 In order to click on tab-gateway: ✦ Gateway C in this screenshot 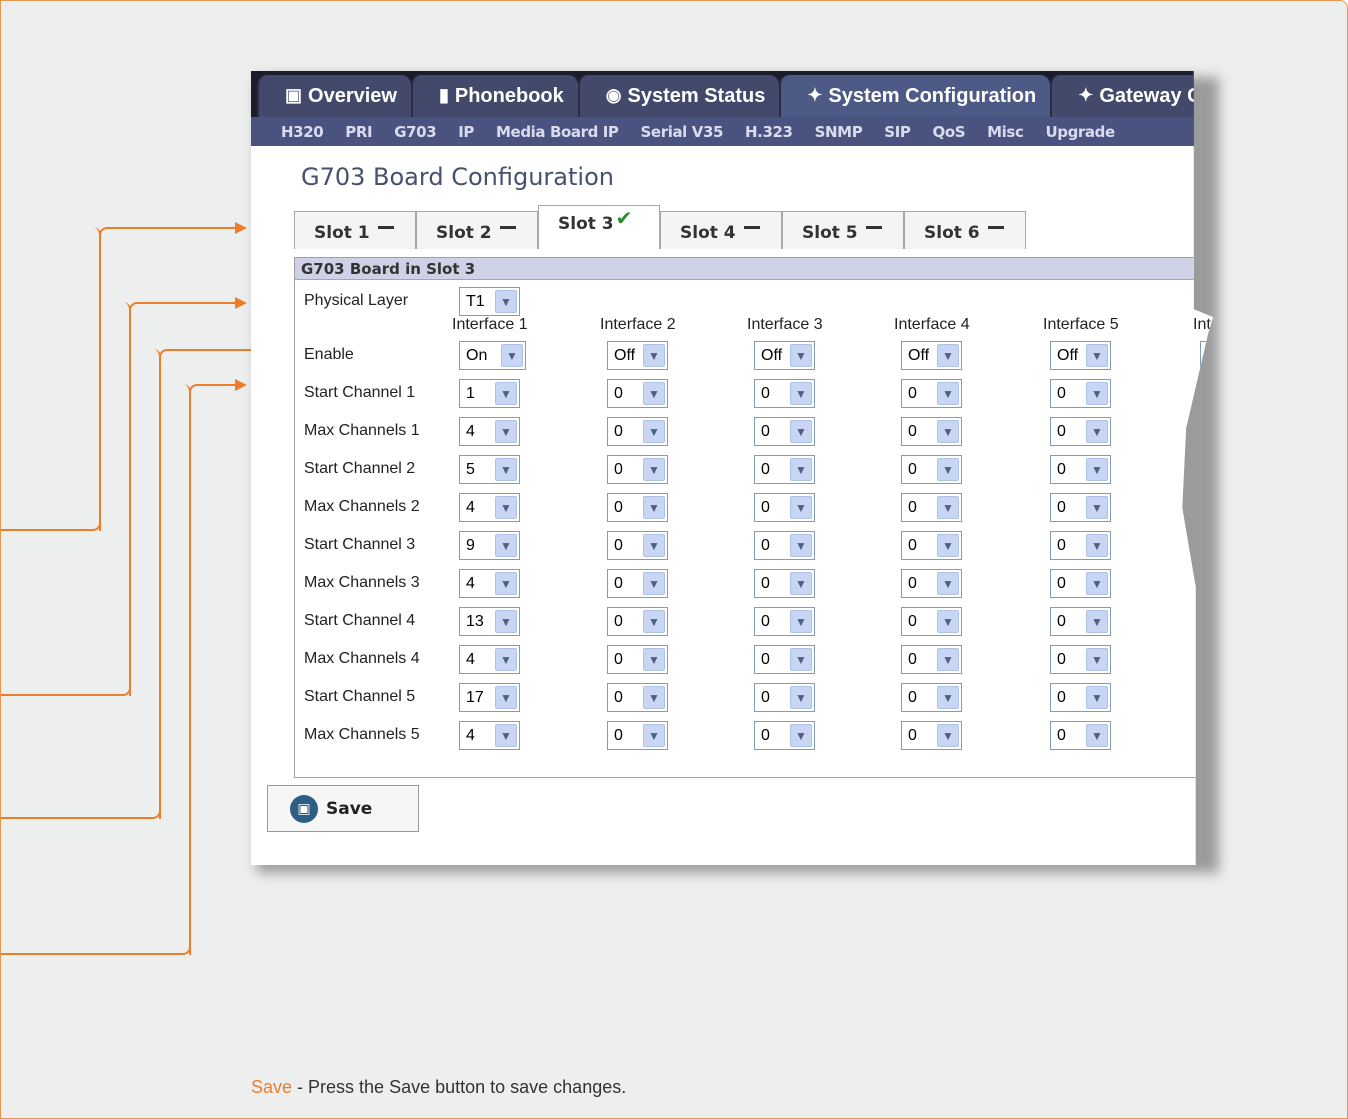, I will do `click(1131, 97)`.